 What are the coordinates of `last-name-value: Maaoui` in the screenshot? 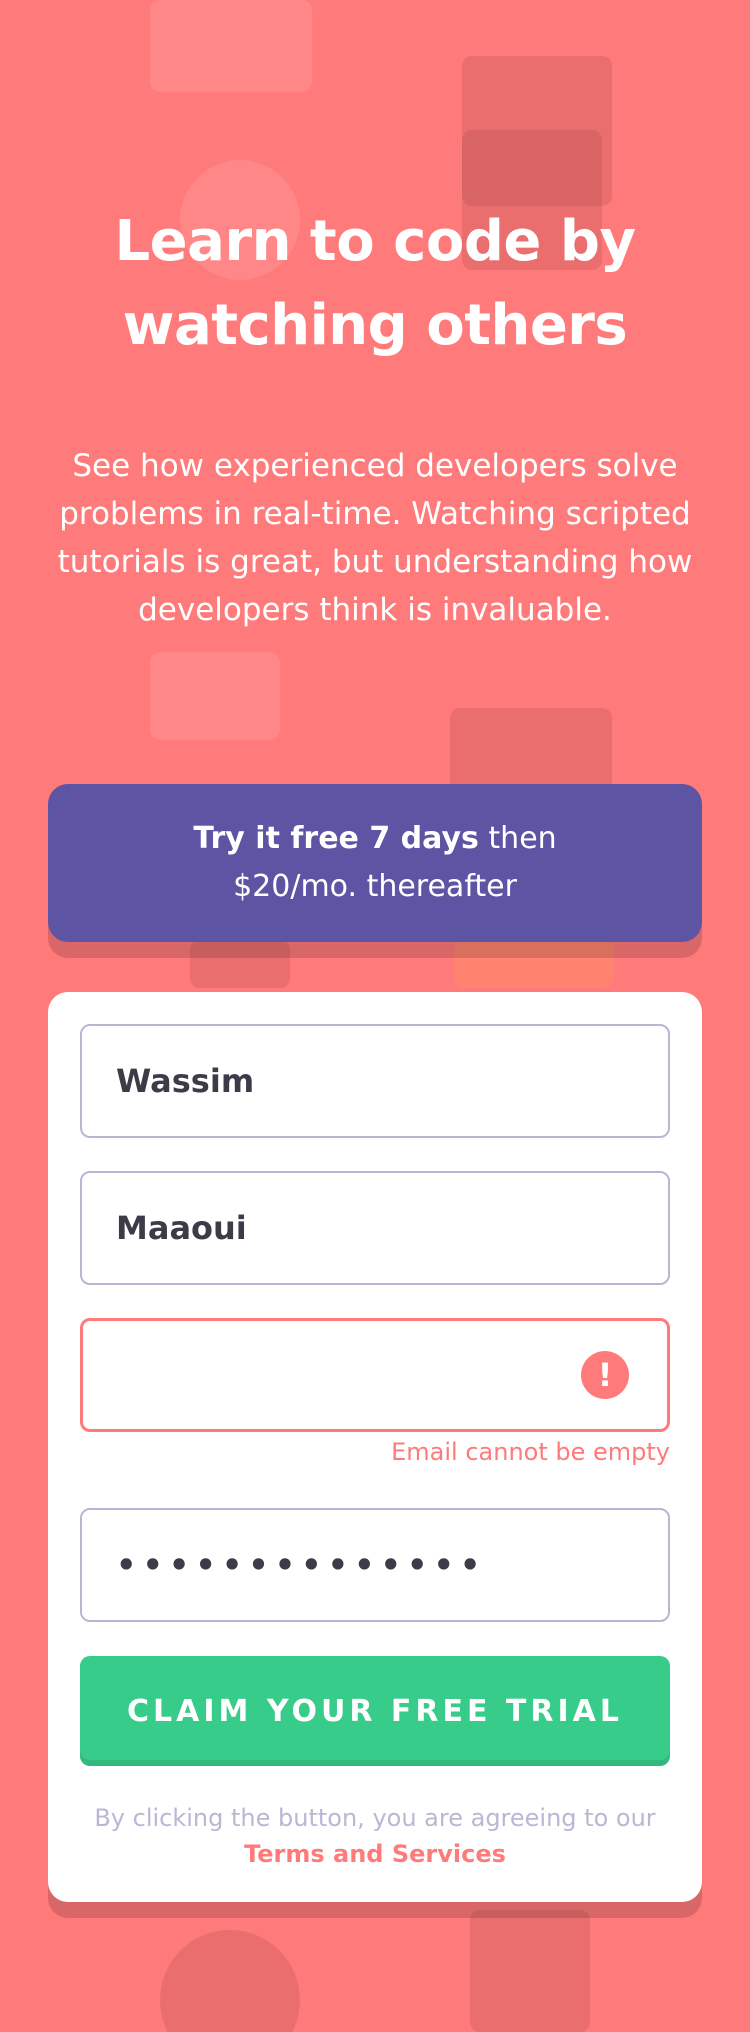 It's located at (181, 1228).